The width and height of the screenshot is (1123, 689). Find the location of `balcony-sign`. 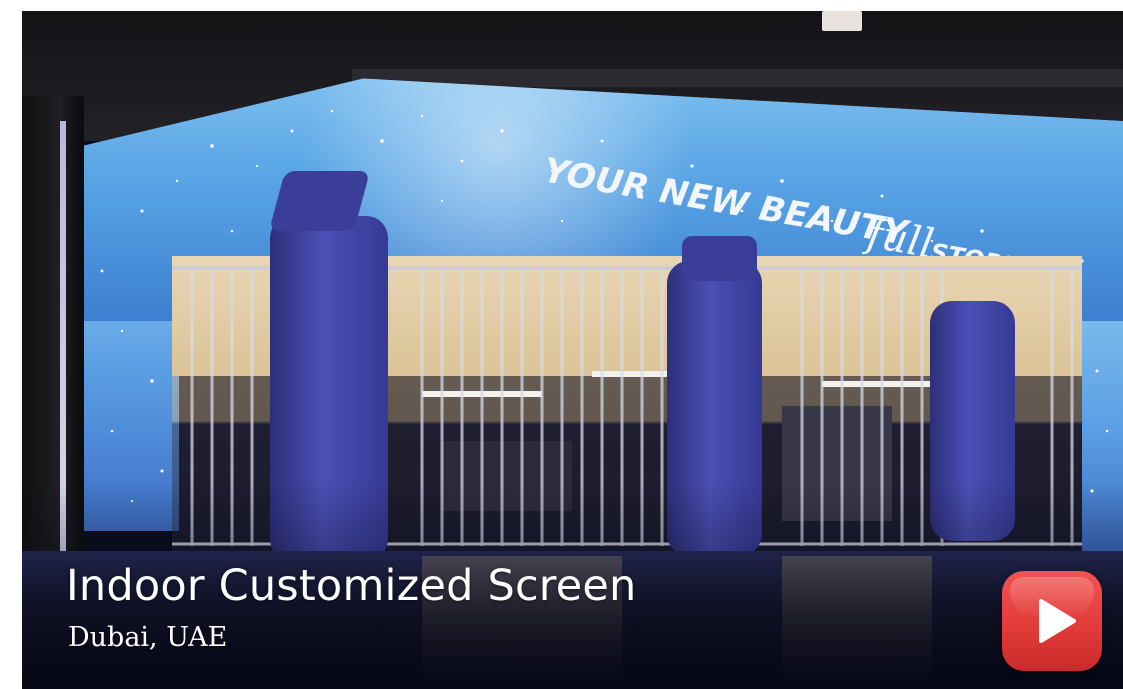

balcony-sign is located at coordinates (842, 21).